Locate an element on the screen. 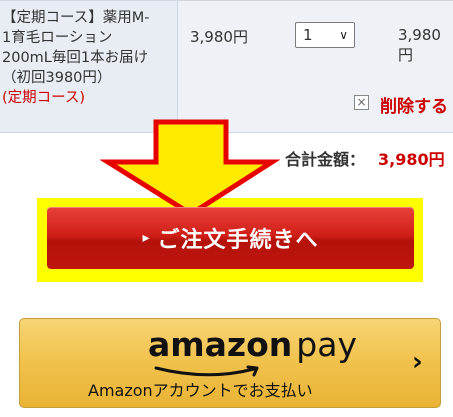 Image resolution: width=453 pixels, height=417 pixels. down-arrow-icon is located at coordinates (190, 168).